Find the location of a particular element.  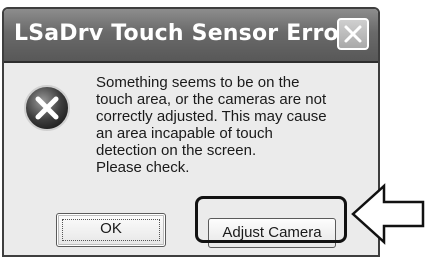

highlight-box is located at coordinates (271, 219).